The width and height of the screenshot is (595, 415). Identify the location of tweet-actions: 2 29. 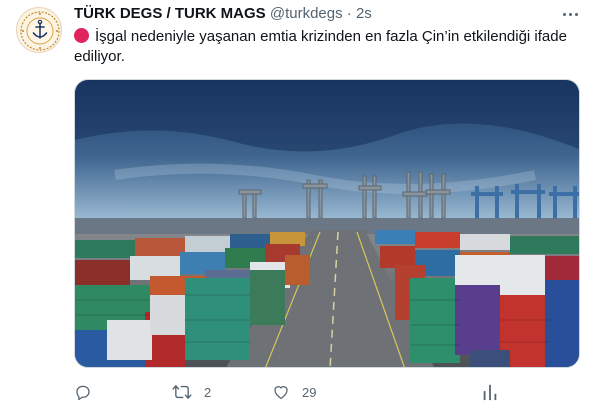
(289, 392).